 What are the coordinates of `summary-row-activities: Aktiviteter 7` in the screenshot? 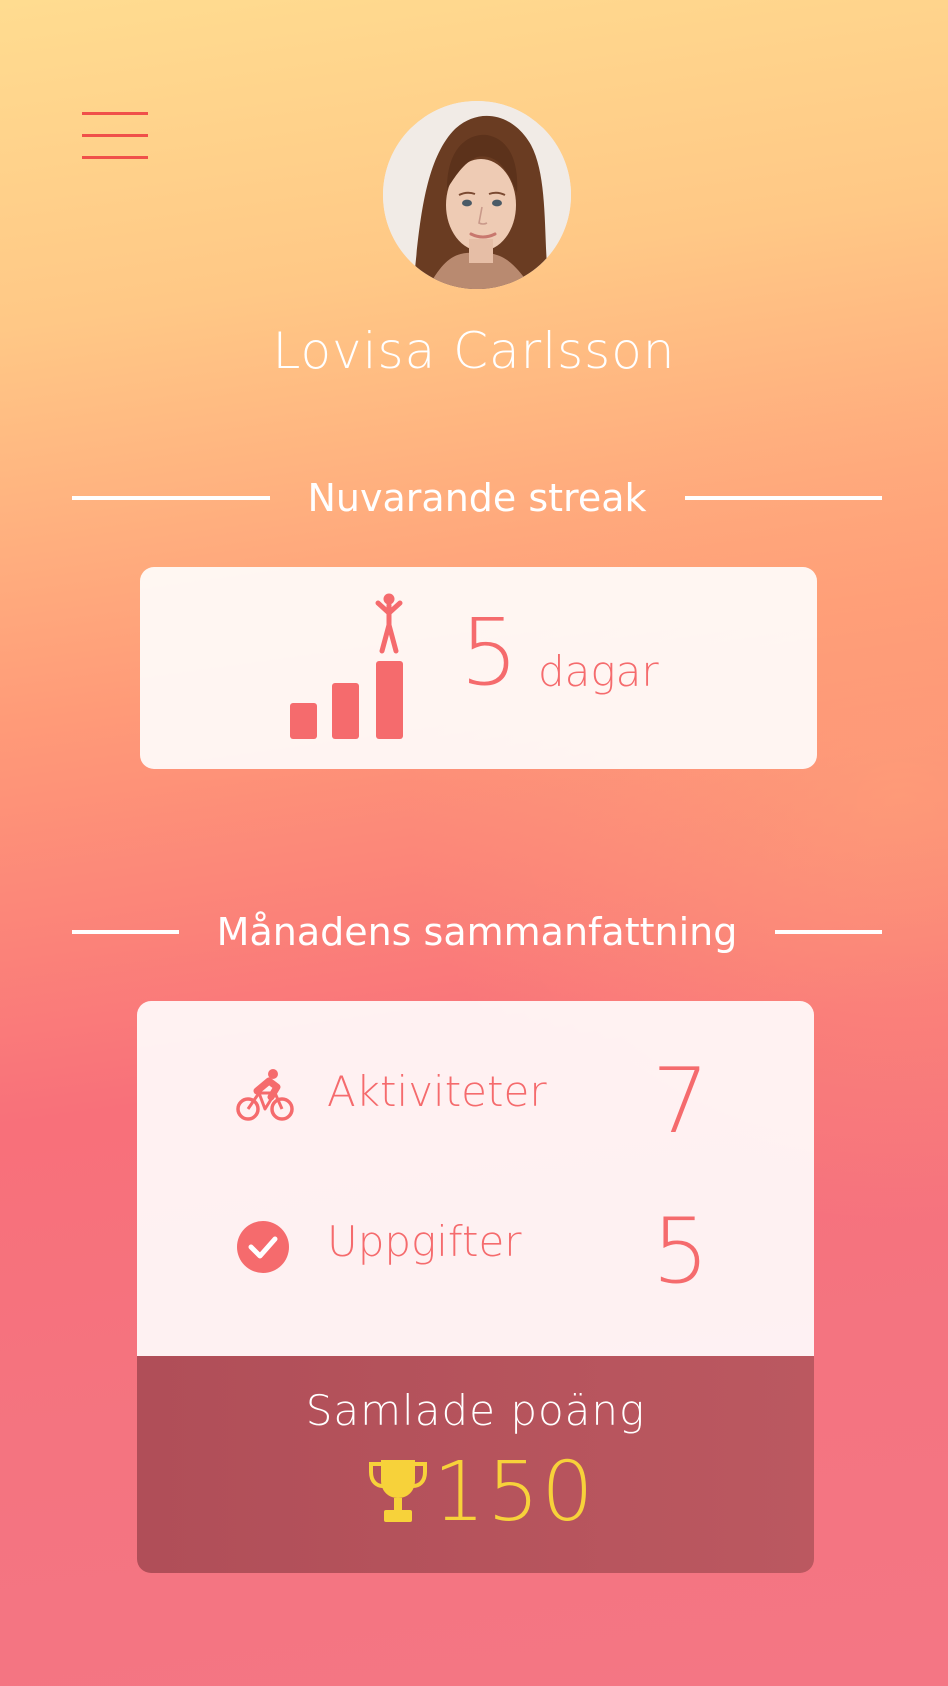 It's located at (475, 1089).